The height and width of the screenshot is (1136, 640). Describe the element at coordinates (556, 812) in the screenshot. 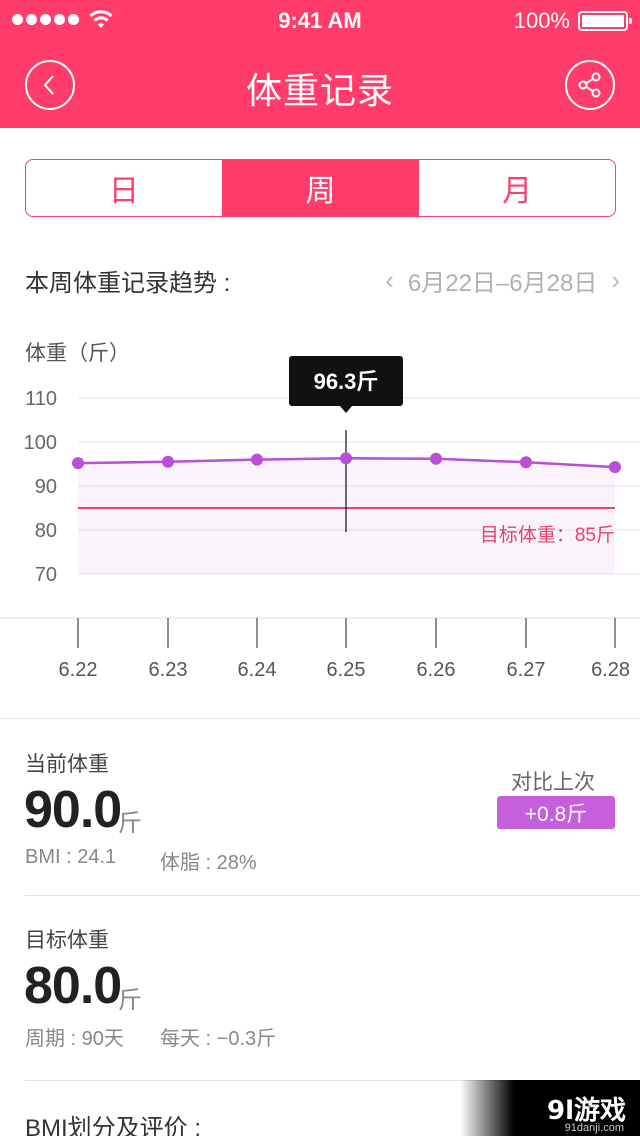

I see `compare-badge: +0.8斤` at that location.